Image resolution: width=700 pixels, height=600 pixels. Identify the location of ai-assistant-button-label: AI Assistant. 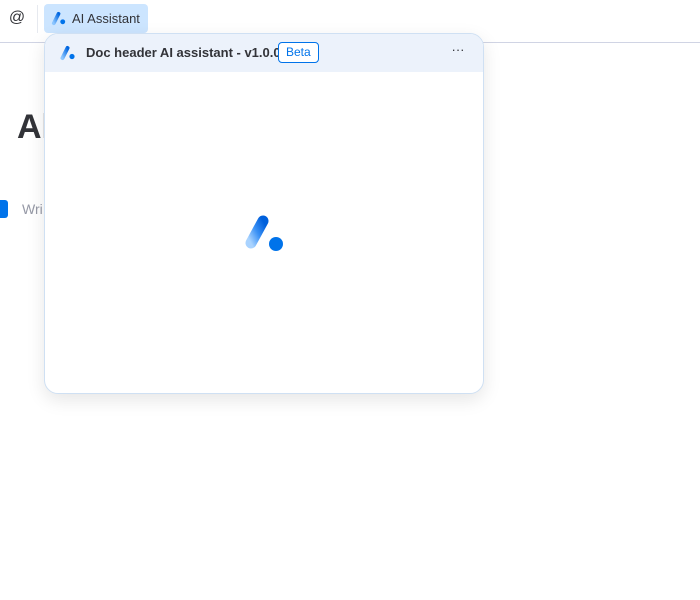
(106, 18).